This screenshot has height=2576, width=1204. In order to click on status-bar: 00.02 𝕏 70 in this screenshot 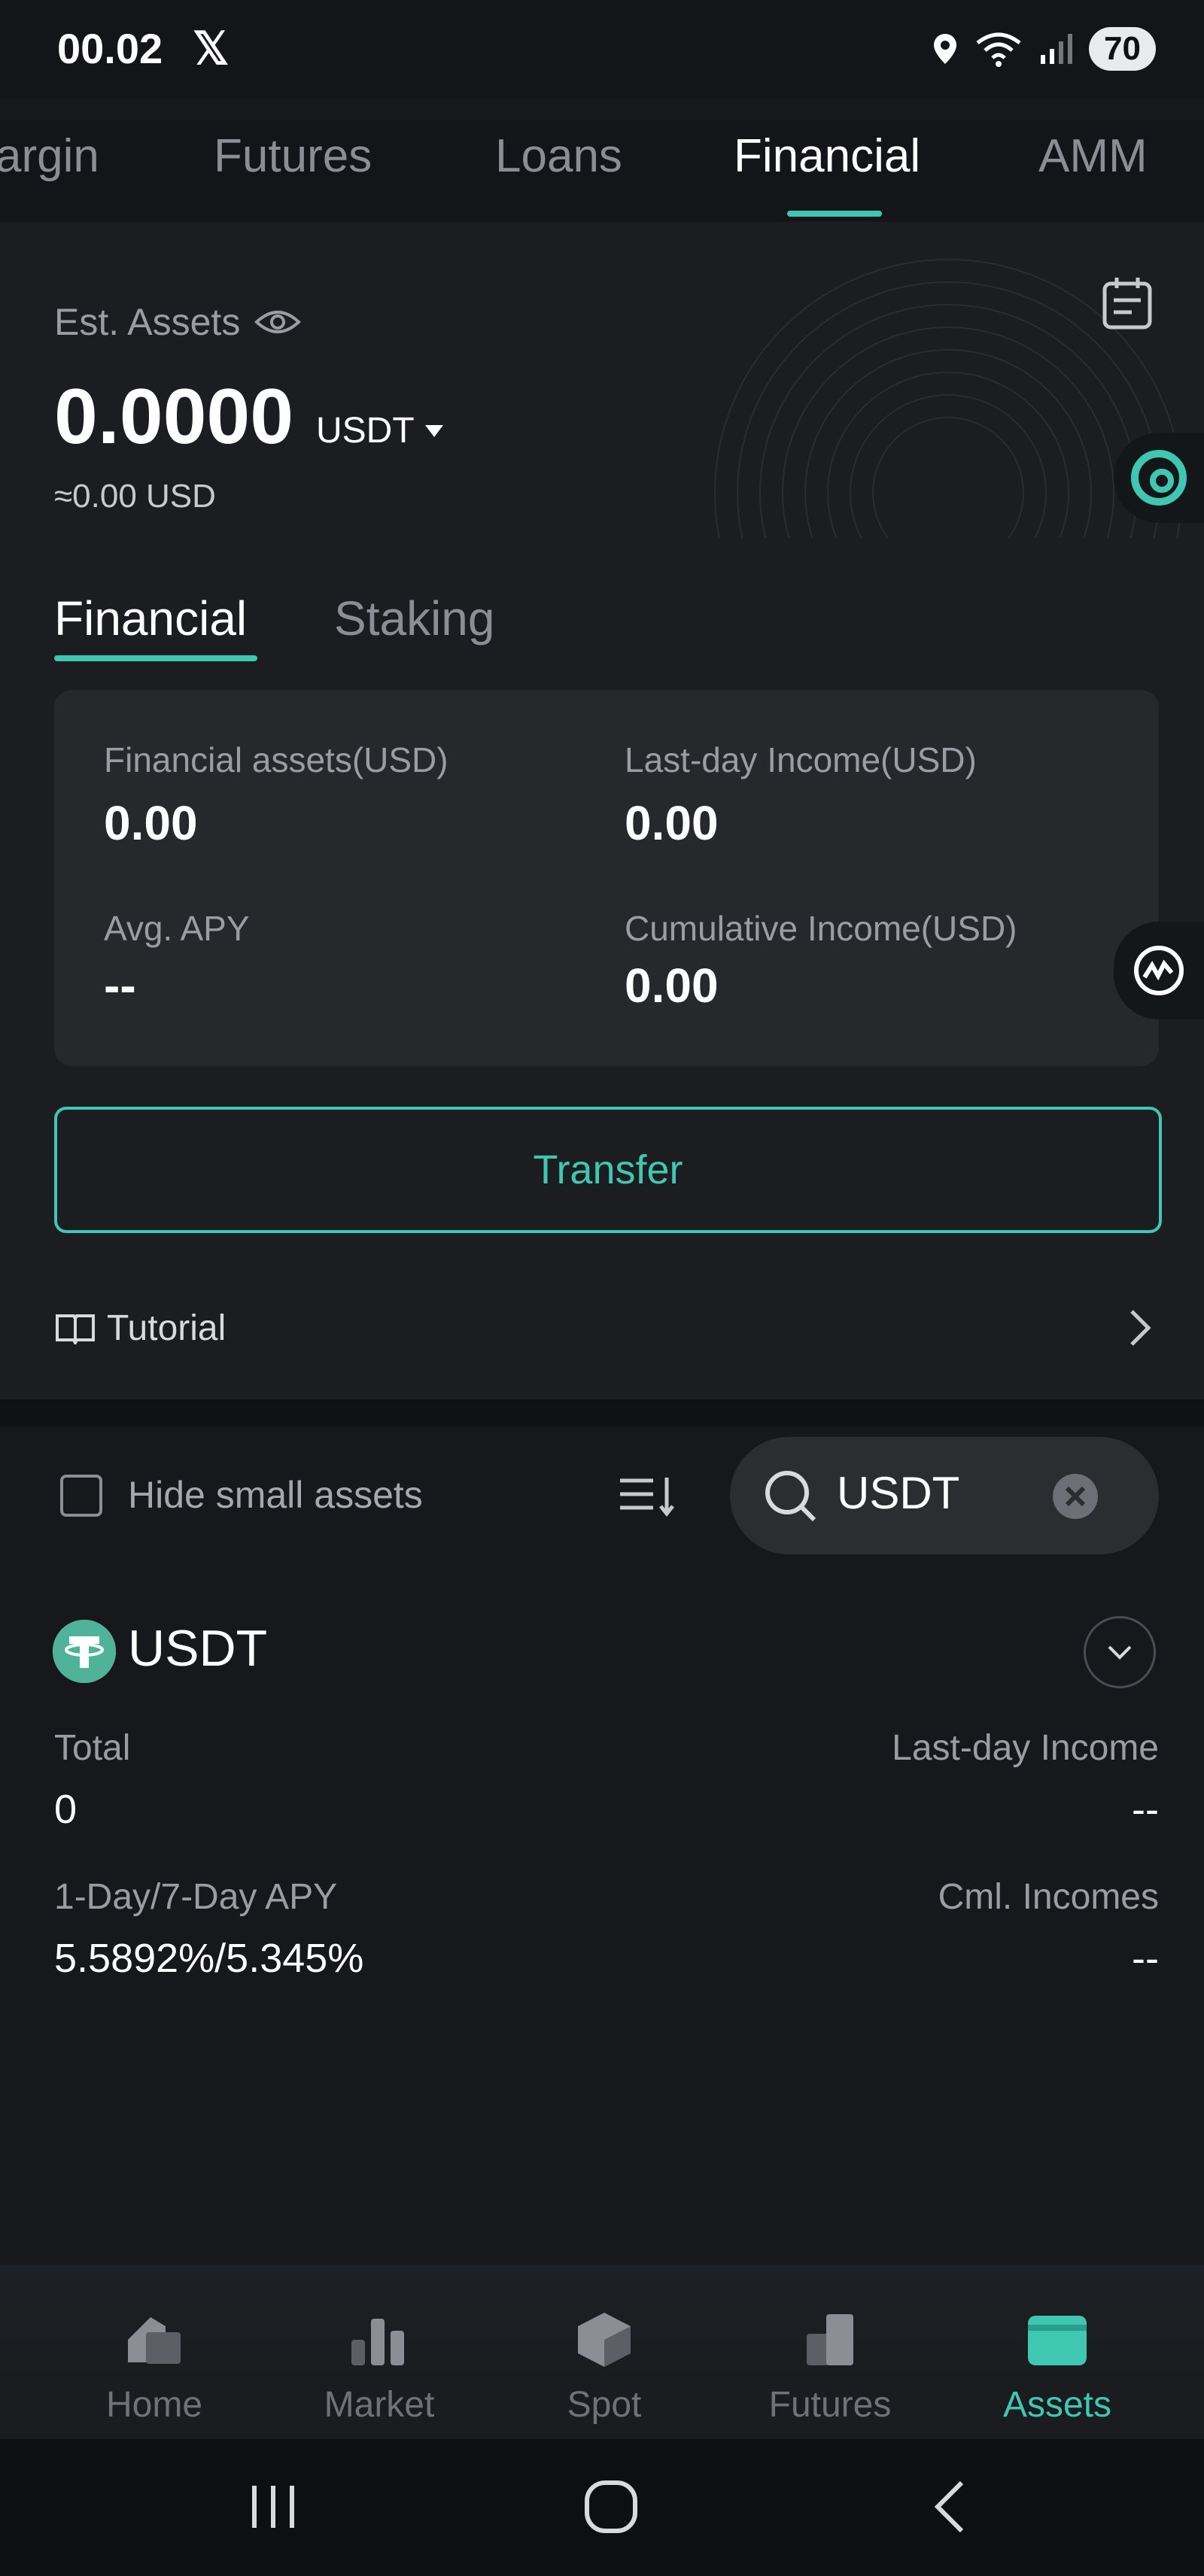, I will do `click(602, 49)`.